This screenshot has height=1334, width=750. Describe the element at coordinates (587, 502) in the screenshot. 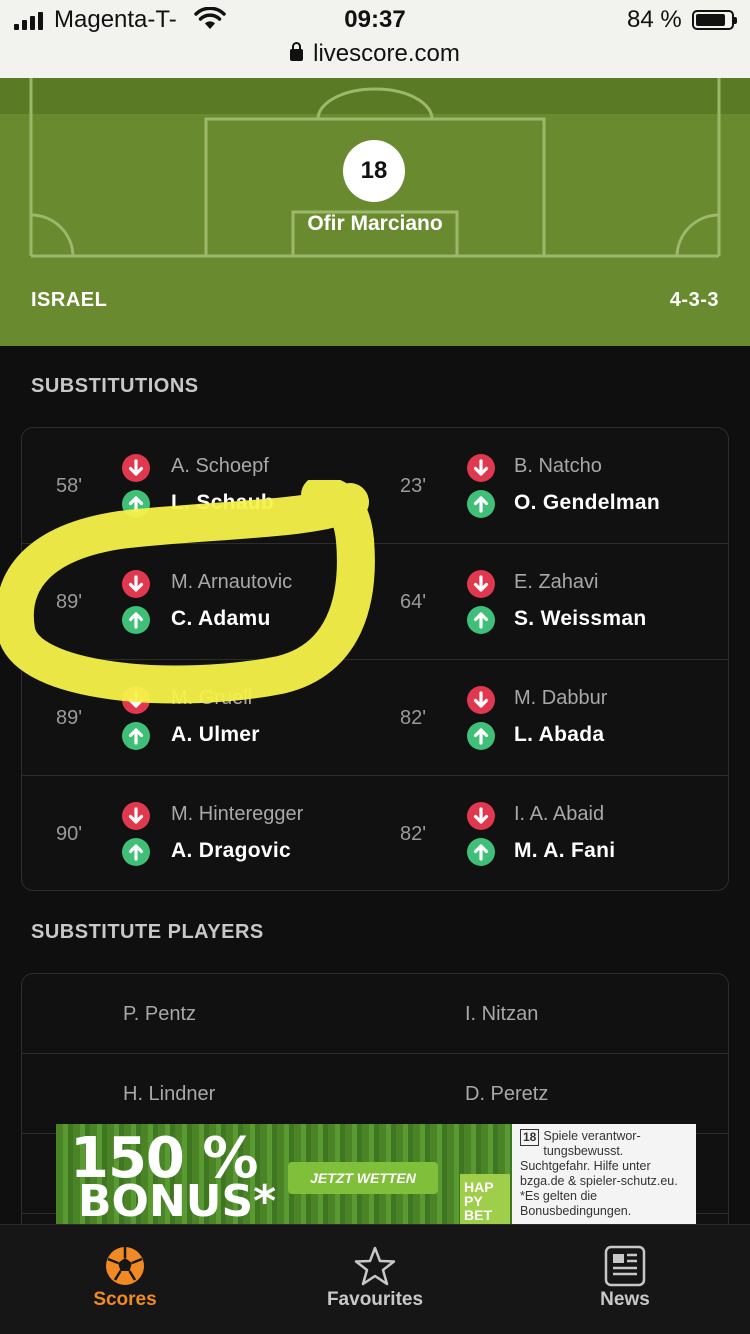

I see `player-in-name: O. Gendelman` at that location.